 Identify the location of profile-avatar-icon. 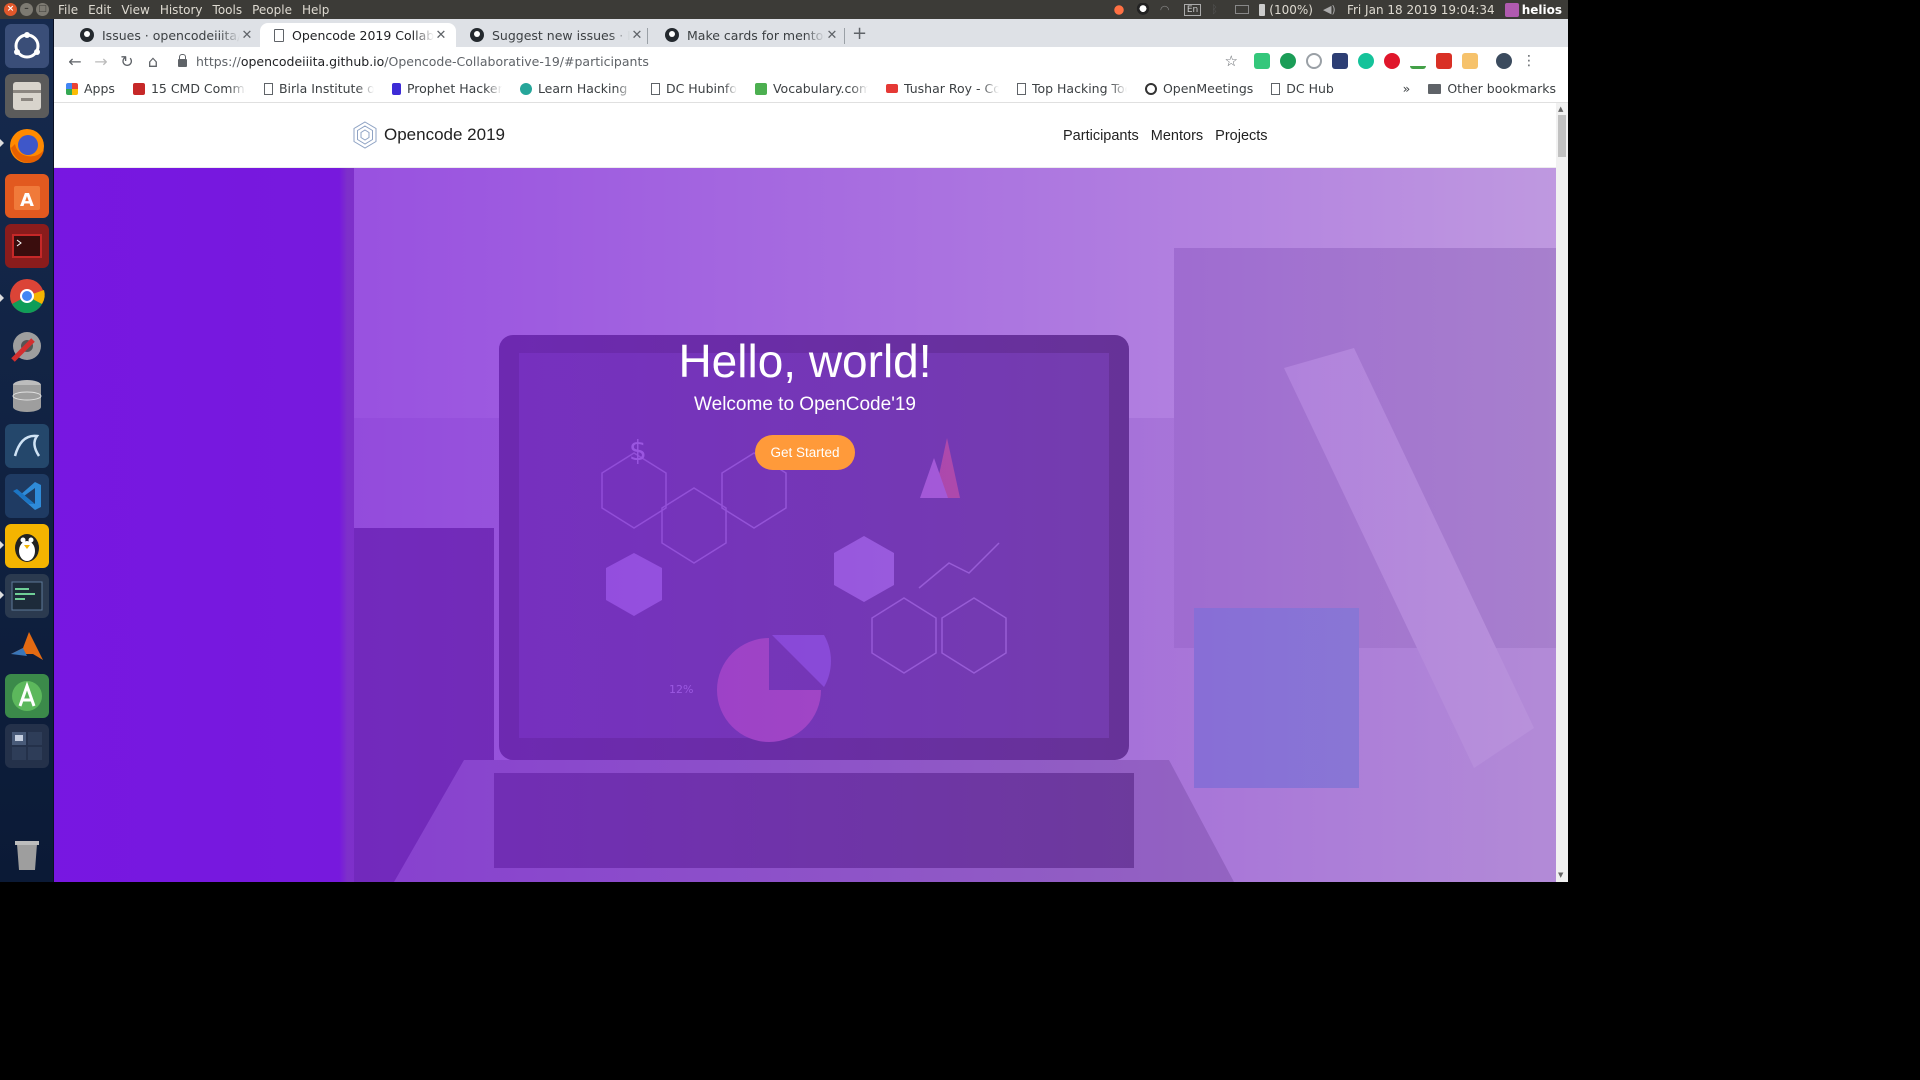
(1504, 61).